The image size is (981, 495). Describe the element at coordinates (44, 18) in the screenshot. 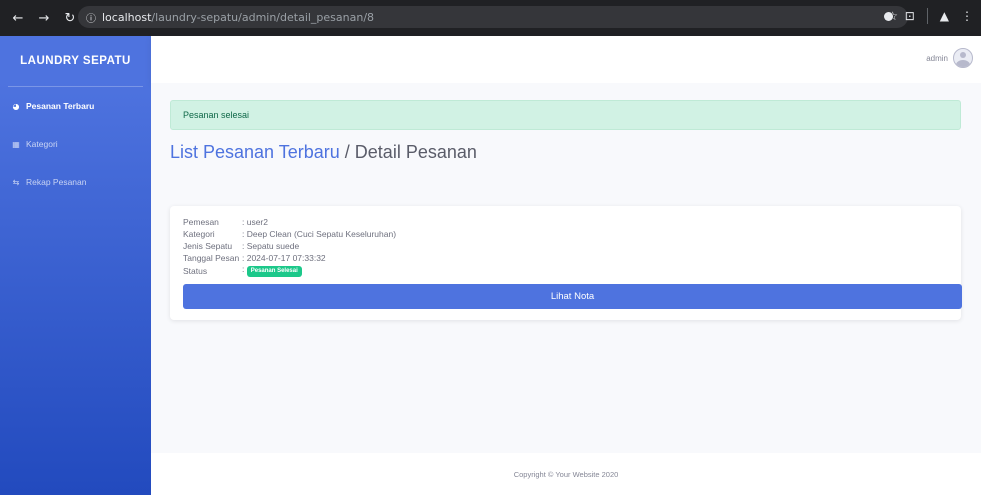

I see `forward-icon: →` at that location.